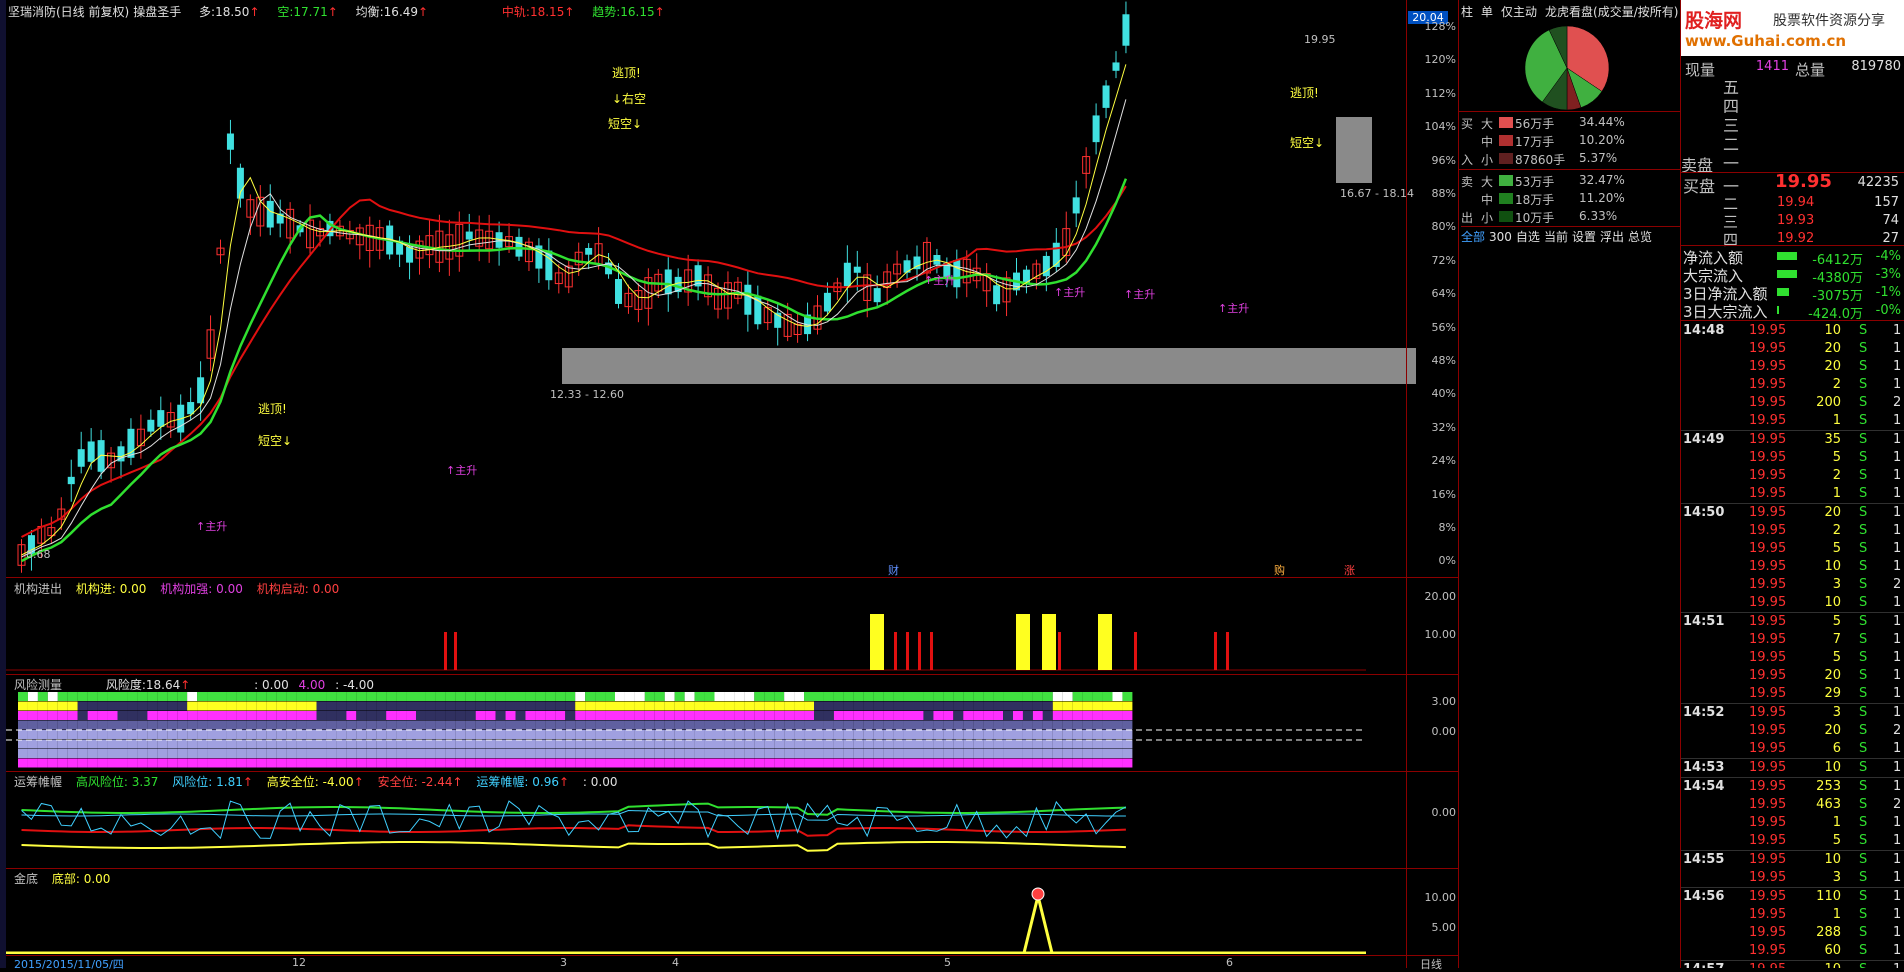  Describe the element at coordinates (1349, 570) in the screenshot. I see `rise-marker: 涨` at that location.